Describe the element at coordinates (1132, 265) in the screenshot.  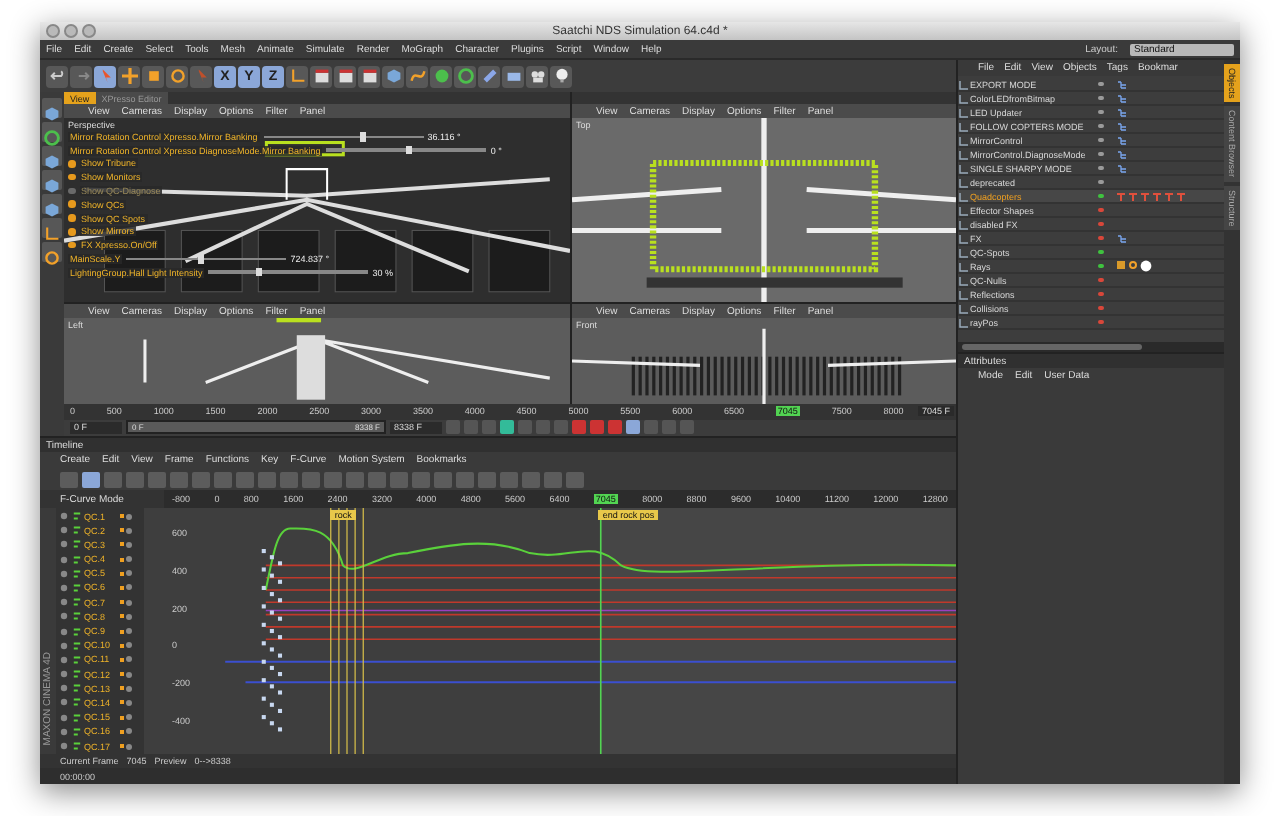
I see `mograph-tag-icon` at that location.